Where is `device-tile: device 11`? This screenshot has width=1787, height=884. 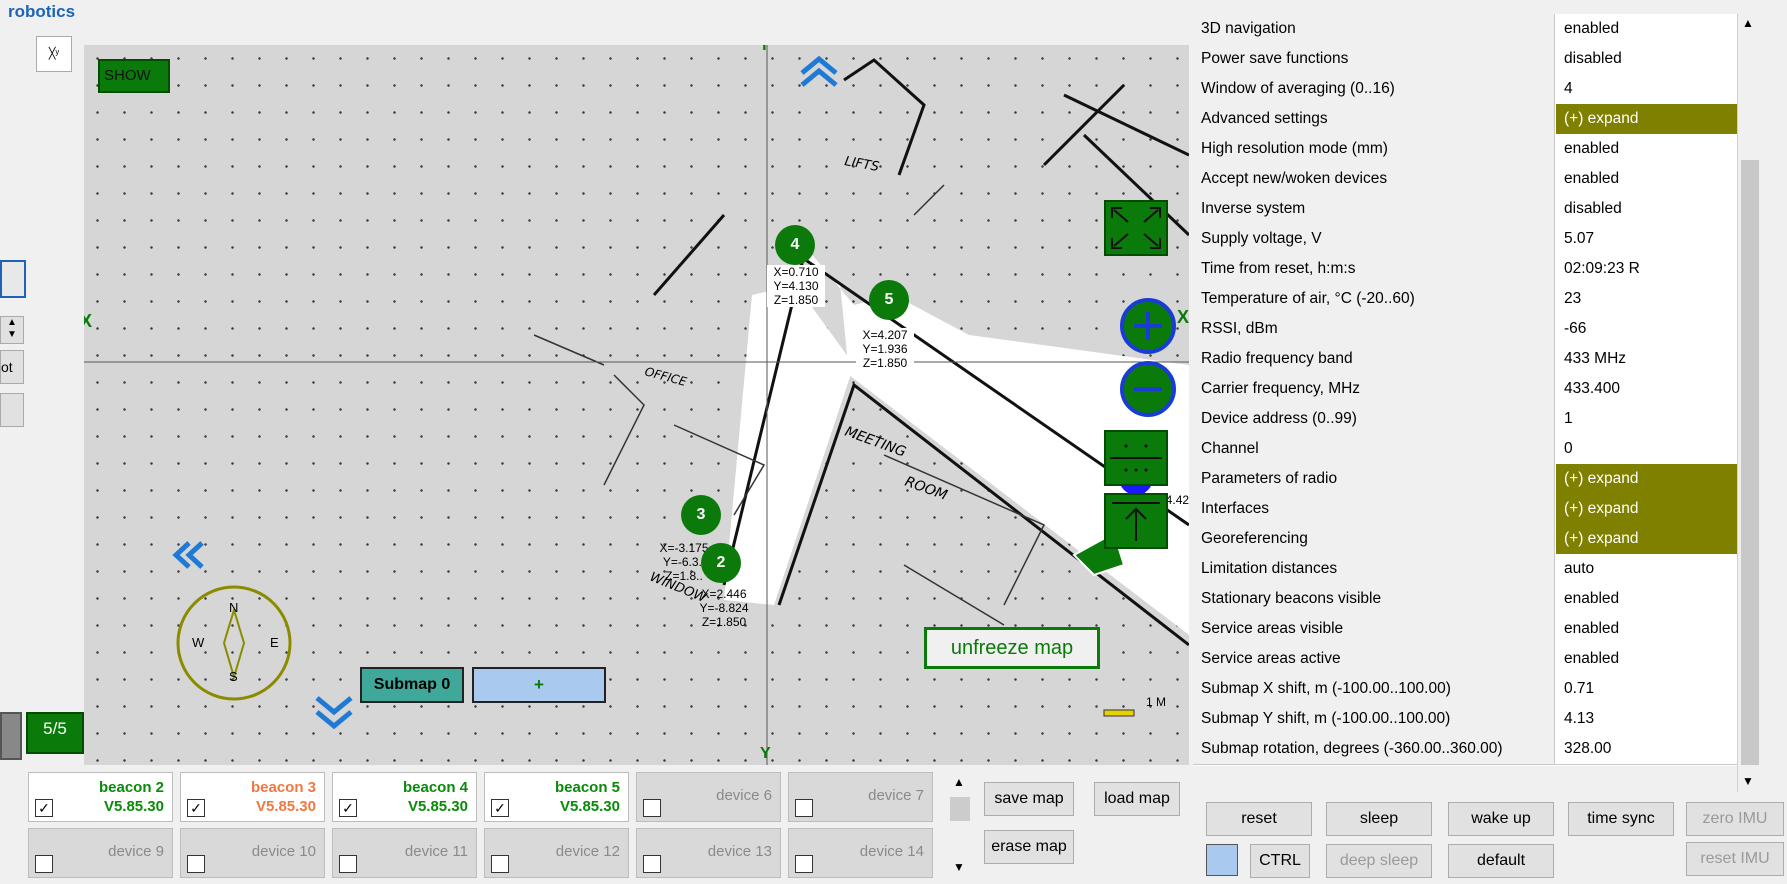 device-tile: device 11 is located at coordinates (404, 853).